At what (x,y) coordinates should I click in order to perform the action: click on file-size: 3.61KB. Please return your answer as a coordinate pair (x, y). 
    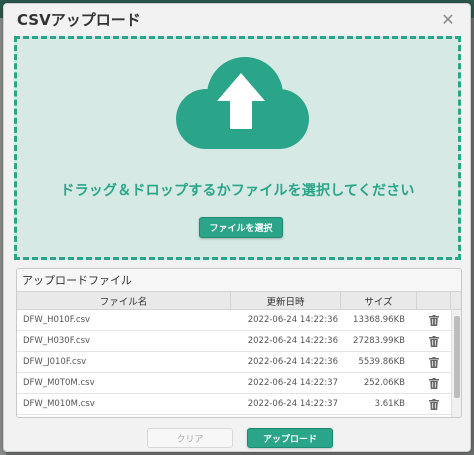
    Looking at the image, I should click on (389, 404).